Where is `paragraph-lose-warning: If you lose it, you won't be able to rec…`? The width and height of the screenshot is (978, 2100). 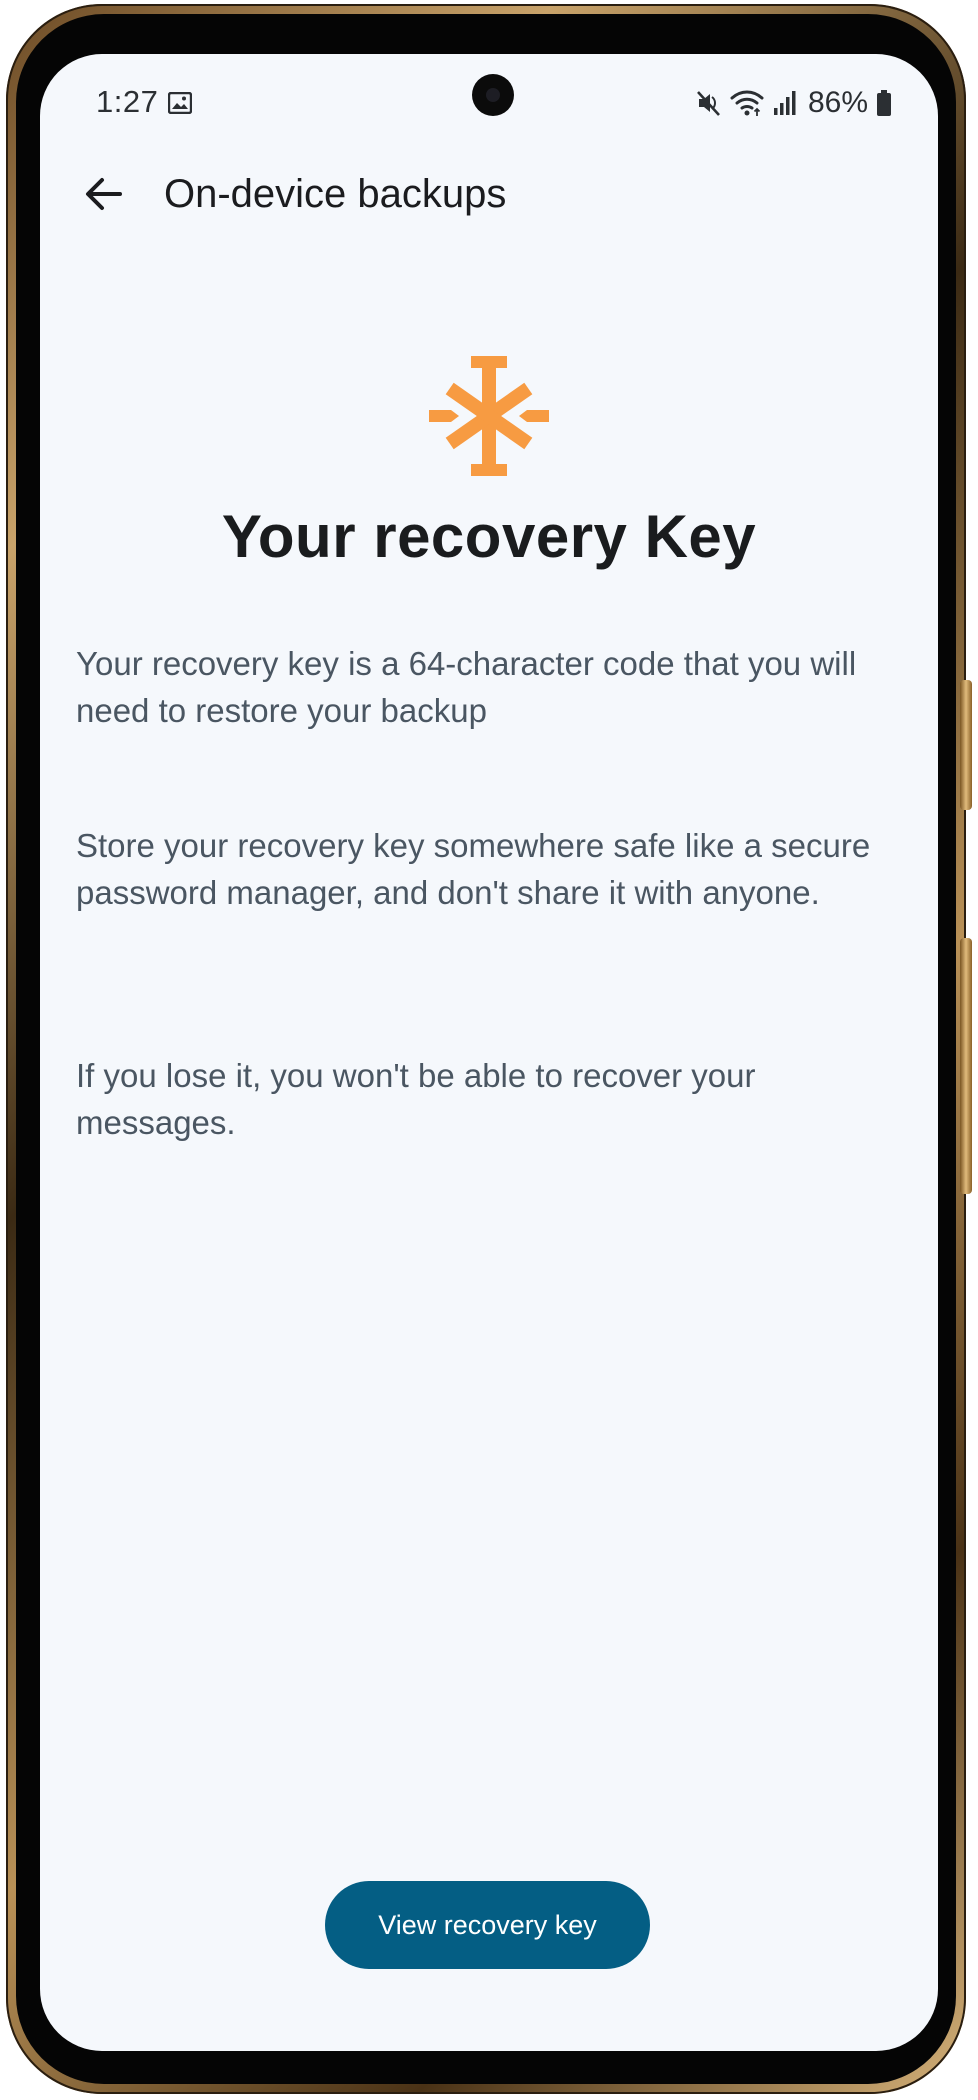 paragraph-lose-warning: If you lose it, you won't be able to rec… is located at coordinates (416, 1099).